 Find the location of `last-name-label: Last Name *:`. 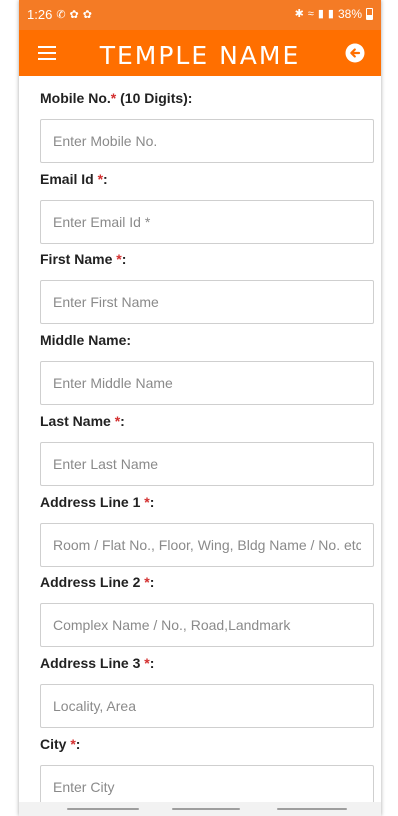

last-name-label: Last Name *: is located at coordinates (82, 421).